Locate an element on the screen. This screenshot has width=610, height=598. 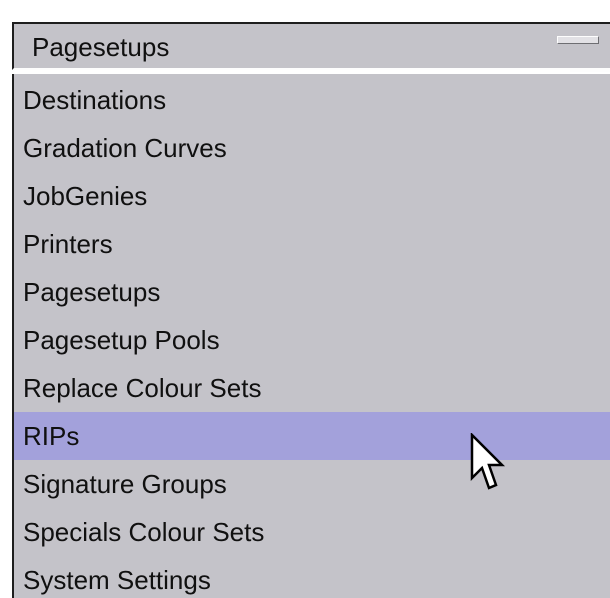
list-item-specials-colour-sets: Specials Colour Sets is located at coordinates (312, 532).